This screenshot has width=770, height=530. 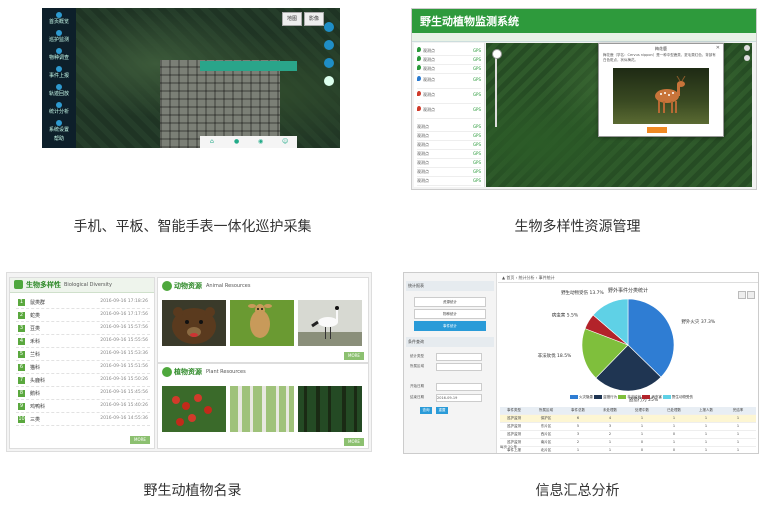 What do you see at coordinates (330, 323) in the screenshot?
I see `crane-photo` at bounding box center [330, 323].